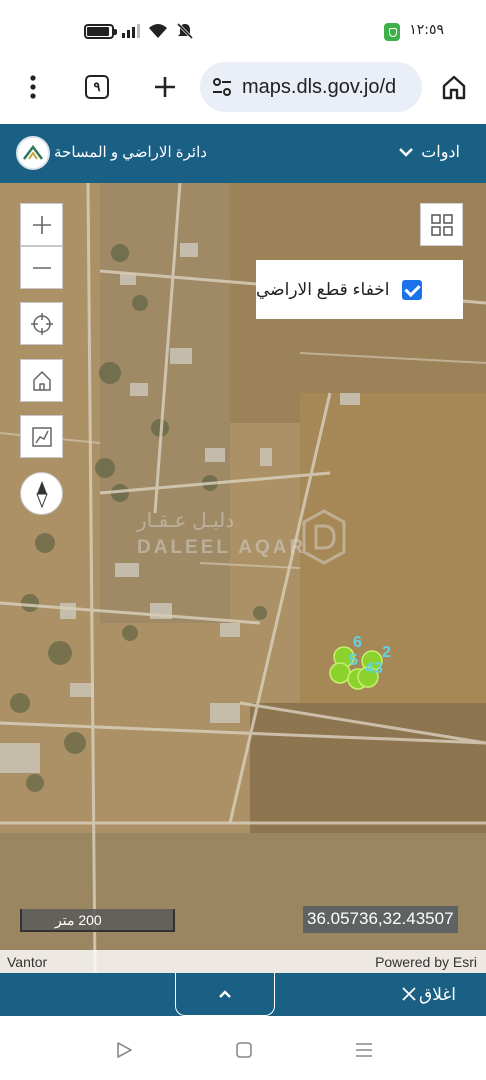 This screenshot has height=1080, width=486. Describe the element at coordinates (222, 87) in the screenshot. I see `site-settings-icon` at that location.